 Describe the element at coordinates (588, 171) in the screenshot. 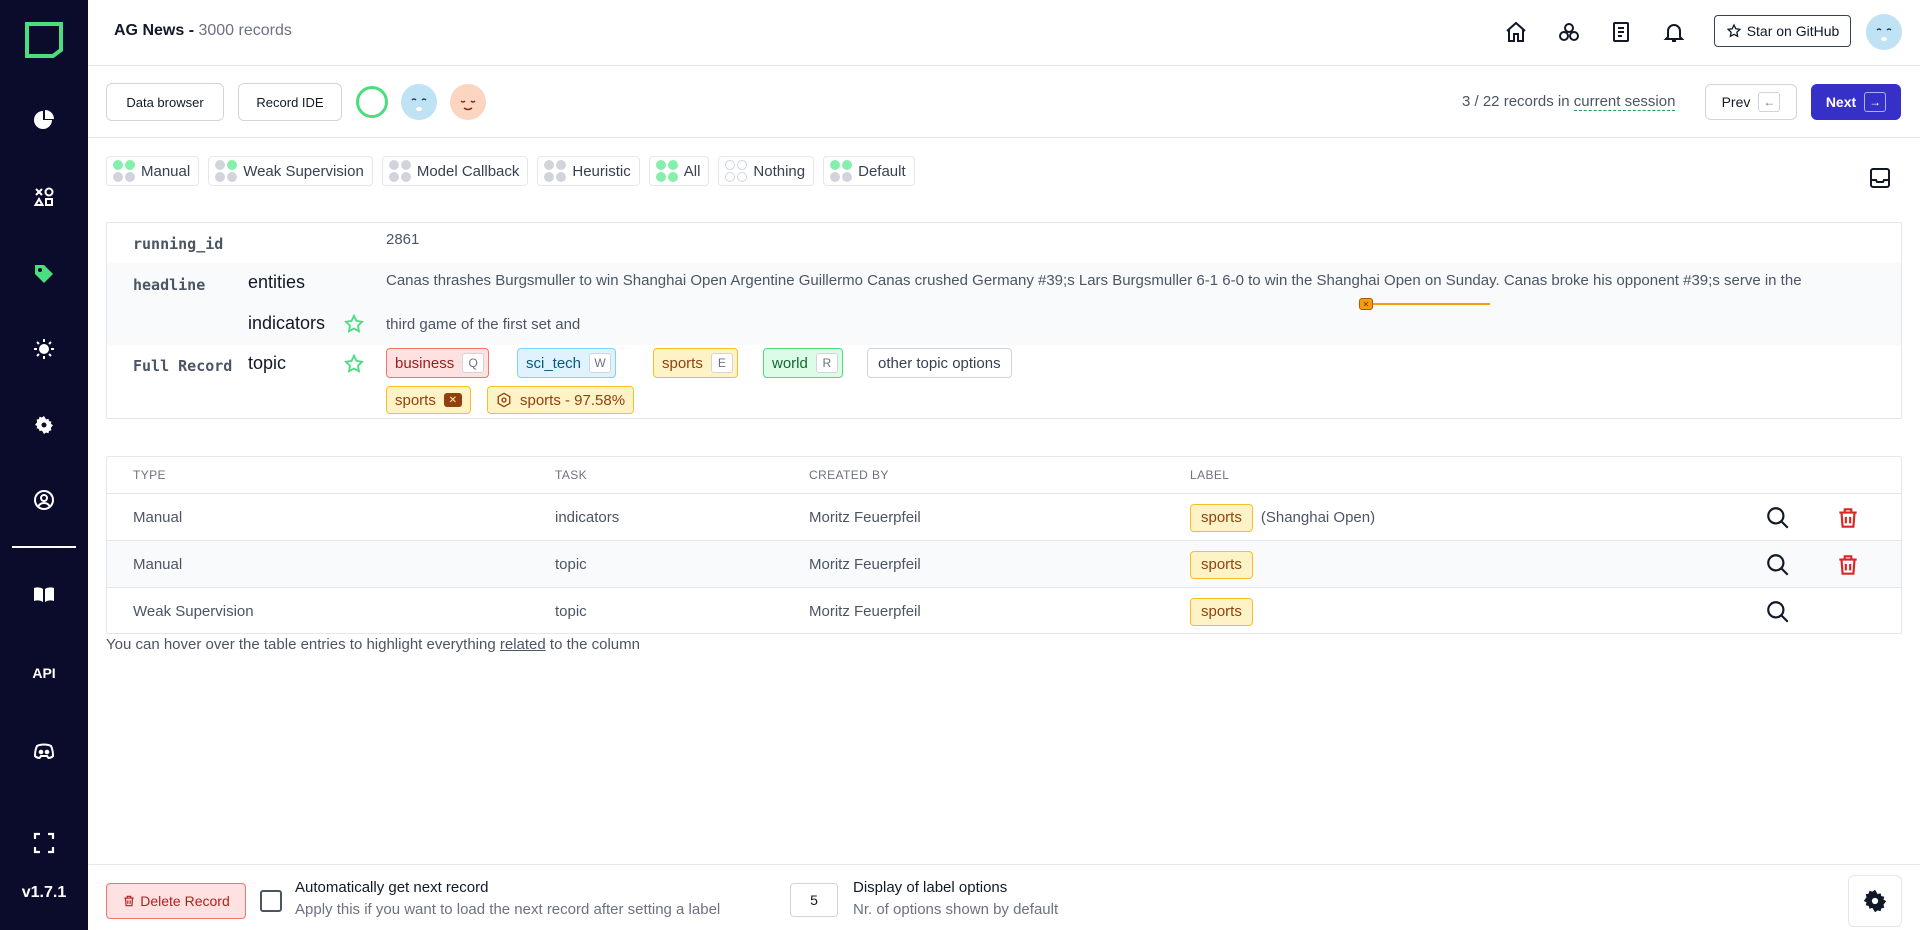

I see `filter-chip-heuristic: Heuristic` at that location.